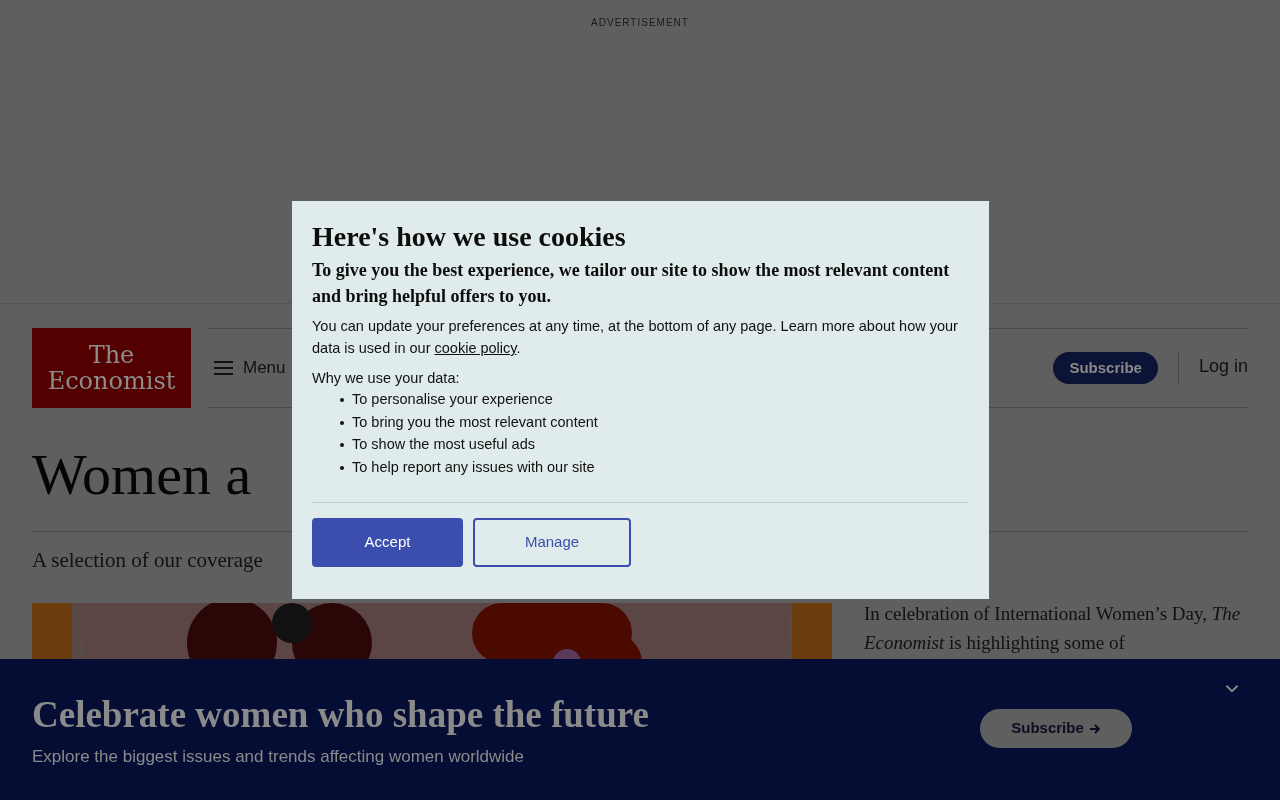  What do you see at coordinates (147, 560) in the screenshot?
I see `page-subtitle: A selection of our coverage` at bounding box center [147, 560].